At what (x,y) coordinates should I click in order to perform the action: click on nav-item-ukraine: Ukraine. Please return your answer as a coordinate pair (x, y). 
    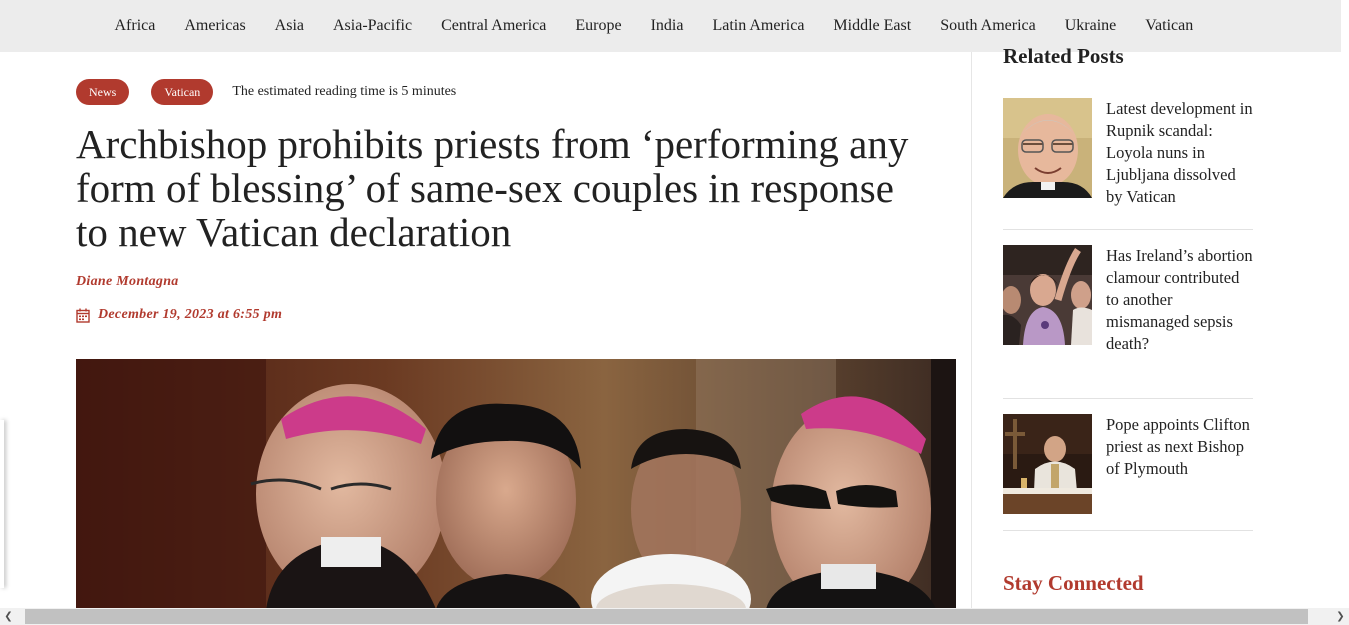
    Looking at the image, I should click on (1090, 26).